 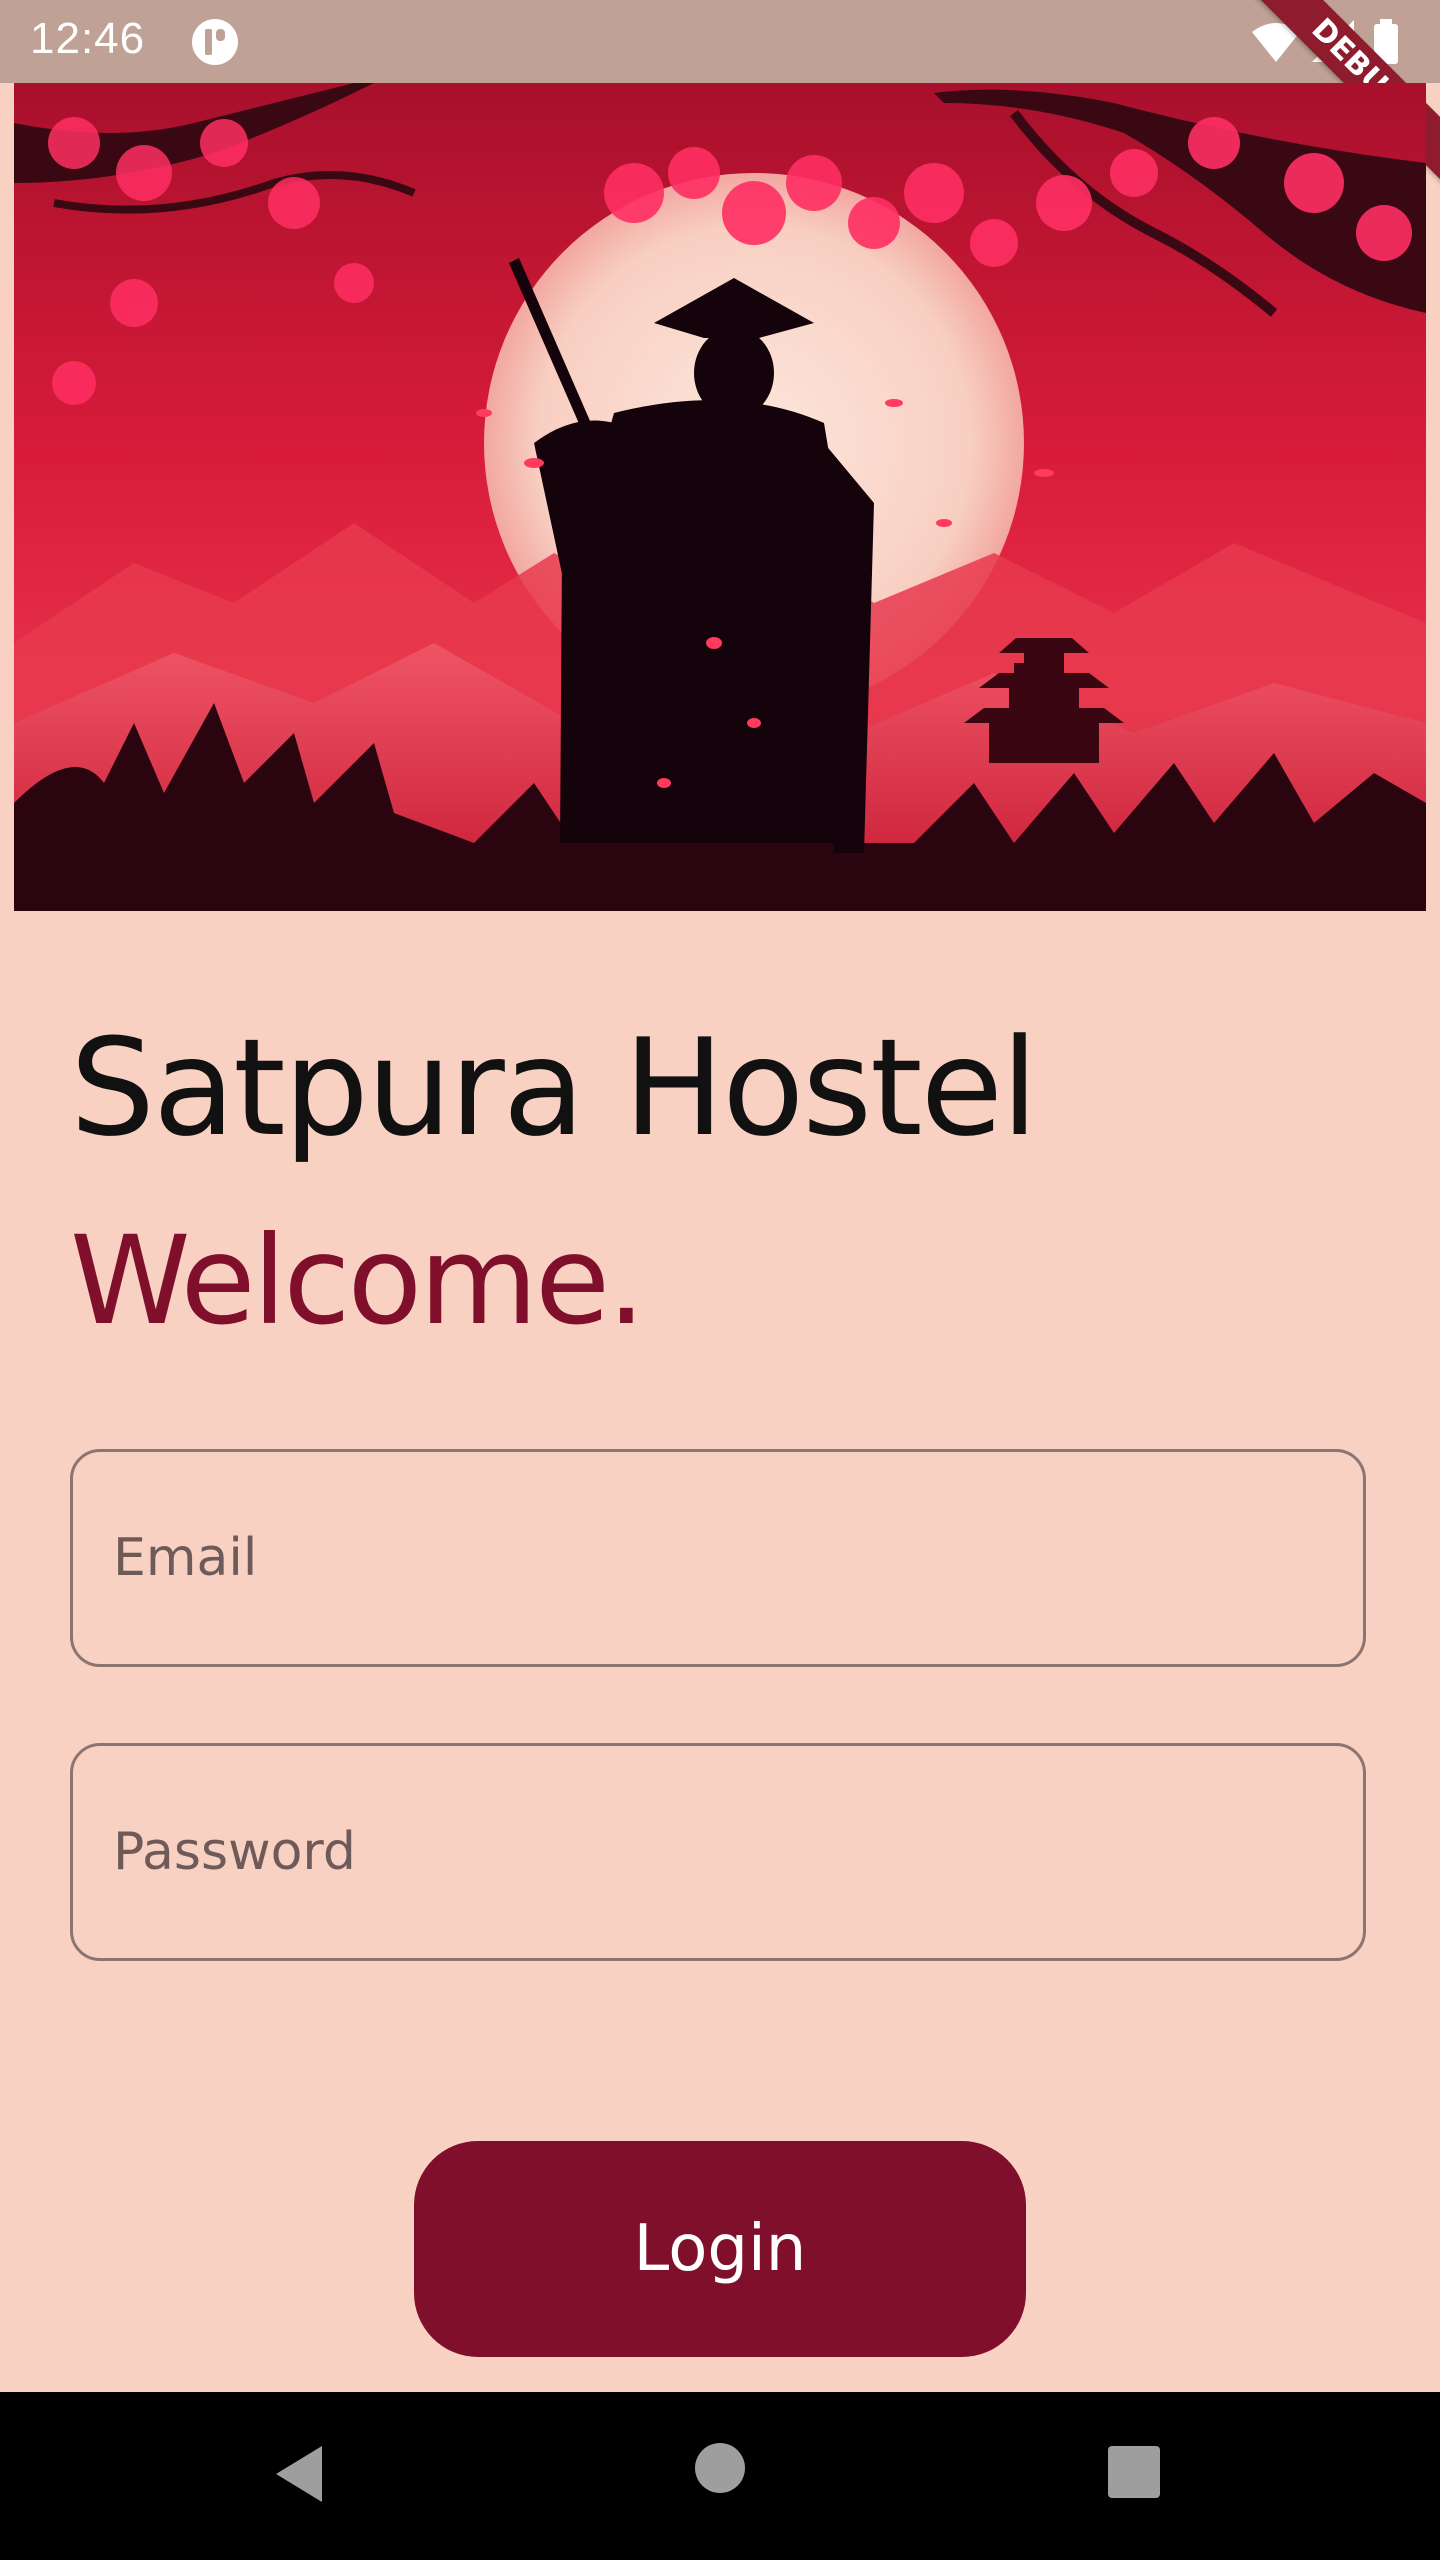 What do you see at coordinates (720, 2249) in the screenshot?
I see `login-button: Login` at bounding box center [720, 2249].